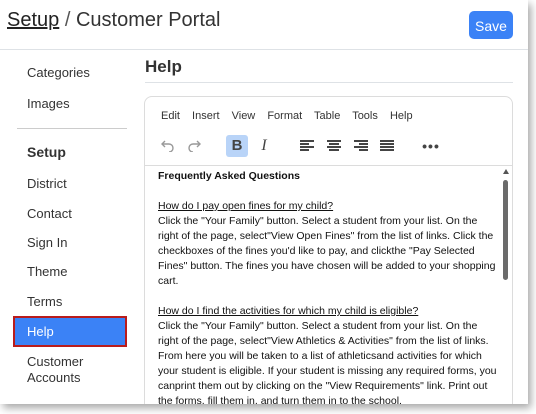 The image size is (536, 414). What do you see at coordinates (329, 82) in the screenshot?
I see `section-divider` at bounding box center [329, 82].